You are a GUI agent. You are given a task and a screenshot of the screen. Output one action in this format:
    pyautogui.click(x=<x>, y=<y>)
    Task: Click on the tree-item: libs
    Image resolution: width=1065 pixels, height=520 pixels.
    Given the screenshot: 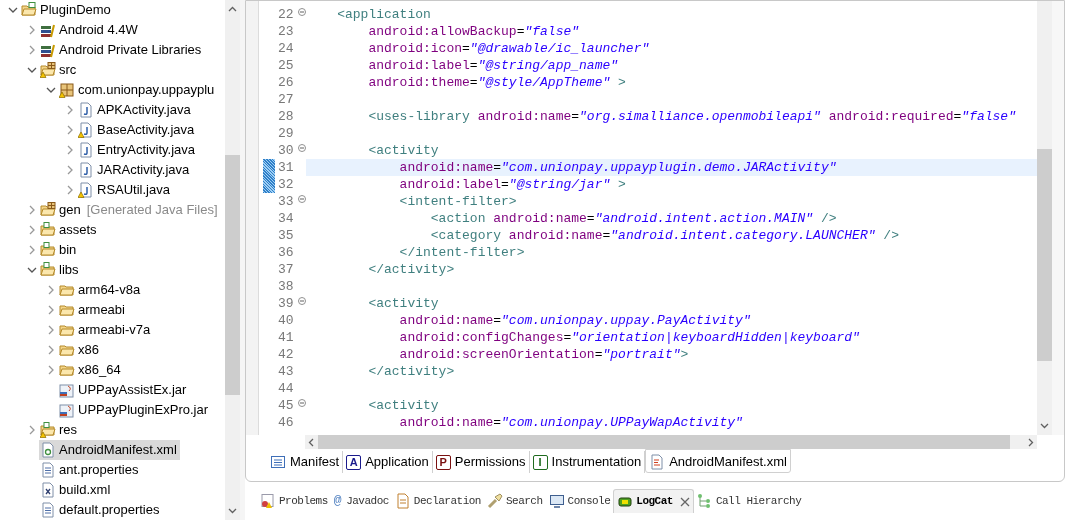 What is the action you would take?
    pyautogui.click(x=60, y=270)
    